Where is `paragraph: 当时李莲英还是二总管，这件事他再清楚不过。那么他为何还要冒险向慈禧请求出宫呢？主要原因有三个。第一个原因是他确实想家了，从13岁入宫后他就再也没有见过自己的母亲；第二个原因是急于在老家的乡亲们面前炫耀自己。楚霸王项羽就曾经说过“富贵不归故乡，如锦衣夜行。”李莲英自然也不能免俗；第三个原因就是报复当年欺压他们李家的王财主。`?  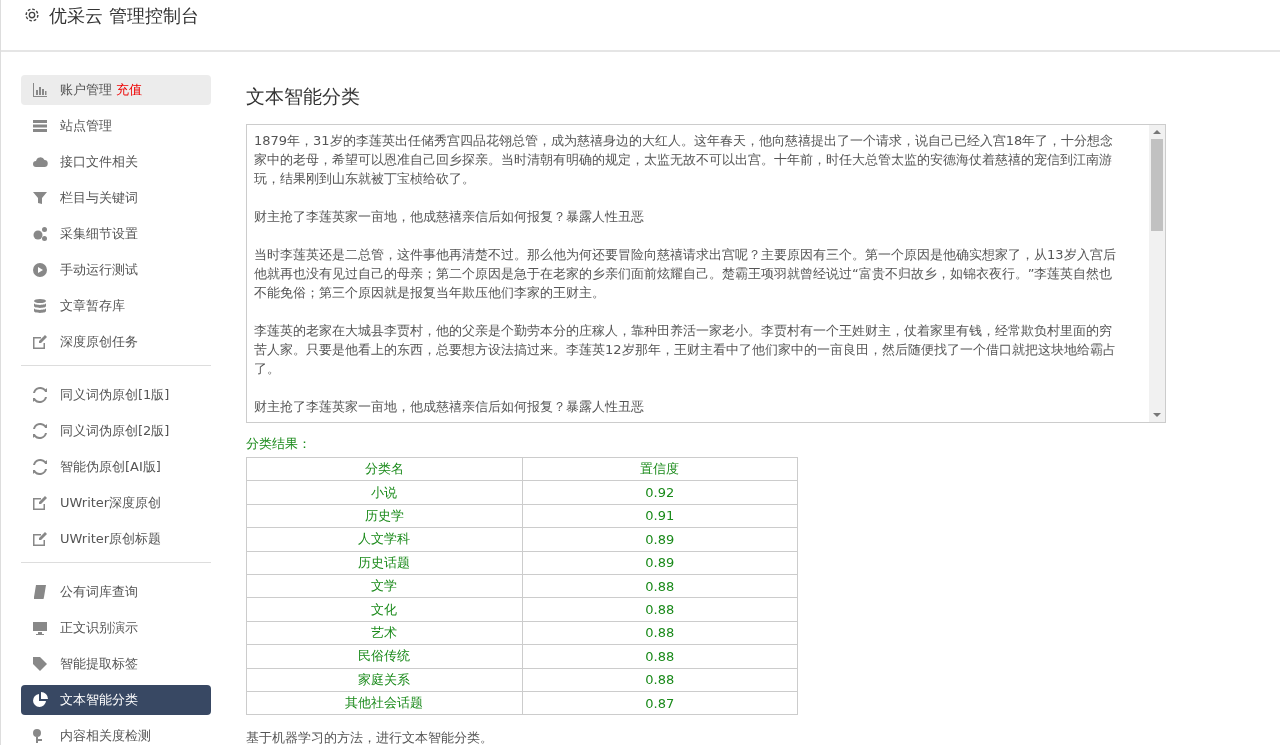 paragraph: 当时李莲英还是二总管，这件事他再清楚不过。那么他为何还要冒险向慈禧请求出宫呢？主要原因有三个。第一个原因是他确实想家了，从13岁入宫后他就再也没有见过自己的母亲；第二个原因是急于在老家的乡亲们面前炫耀自己。楚霸王项羽就曾经说过“富贵不归故乡，如锦衣夜行。”李莲英自然也不能免俗；第三个原因就是报复当年欺压他们李家的王财主。 is located at coordinates (685, 274).